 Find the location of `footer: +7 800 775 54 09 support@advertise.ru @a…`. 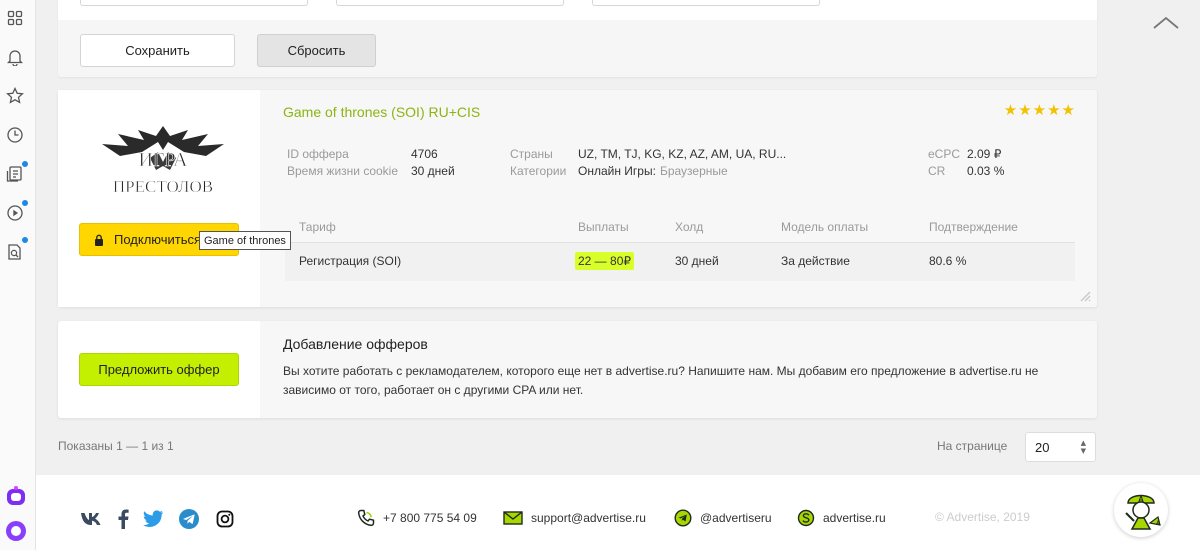

footer: +7 800 775 54 09 support@advertise.ru @a… is located at coordinates (618, 512).